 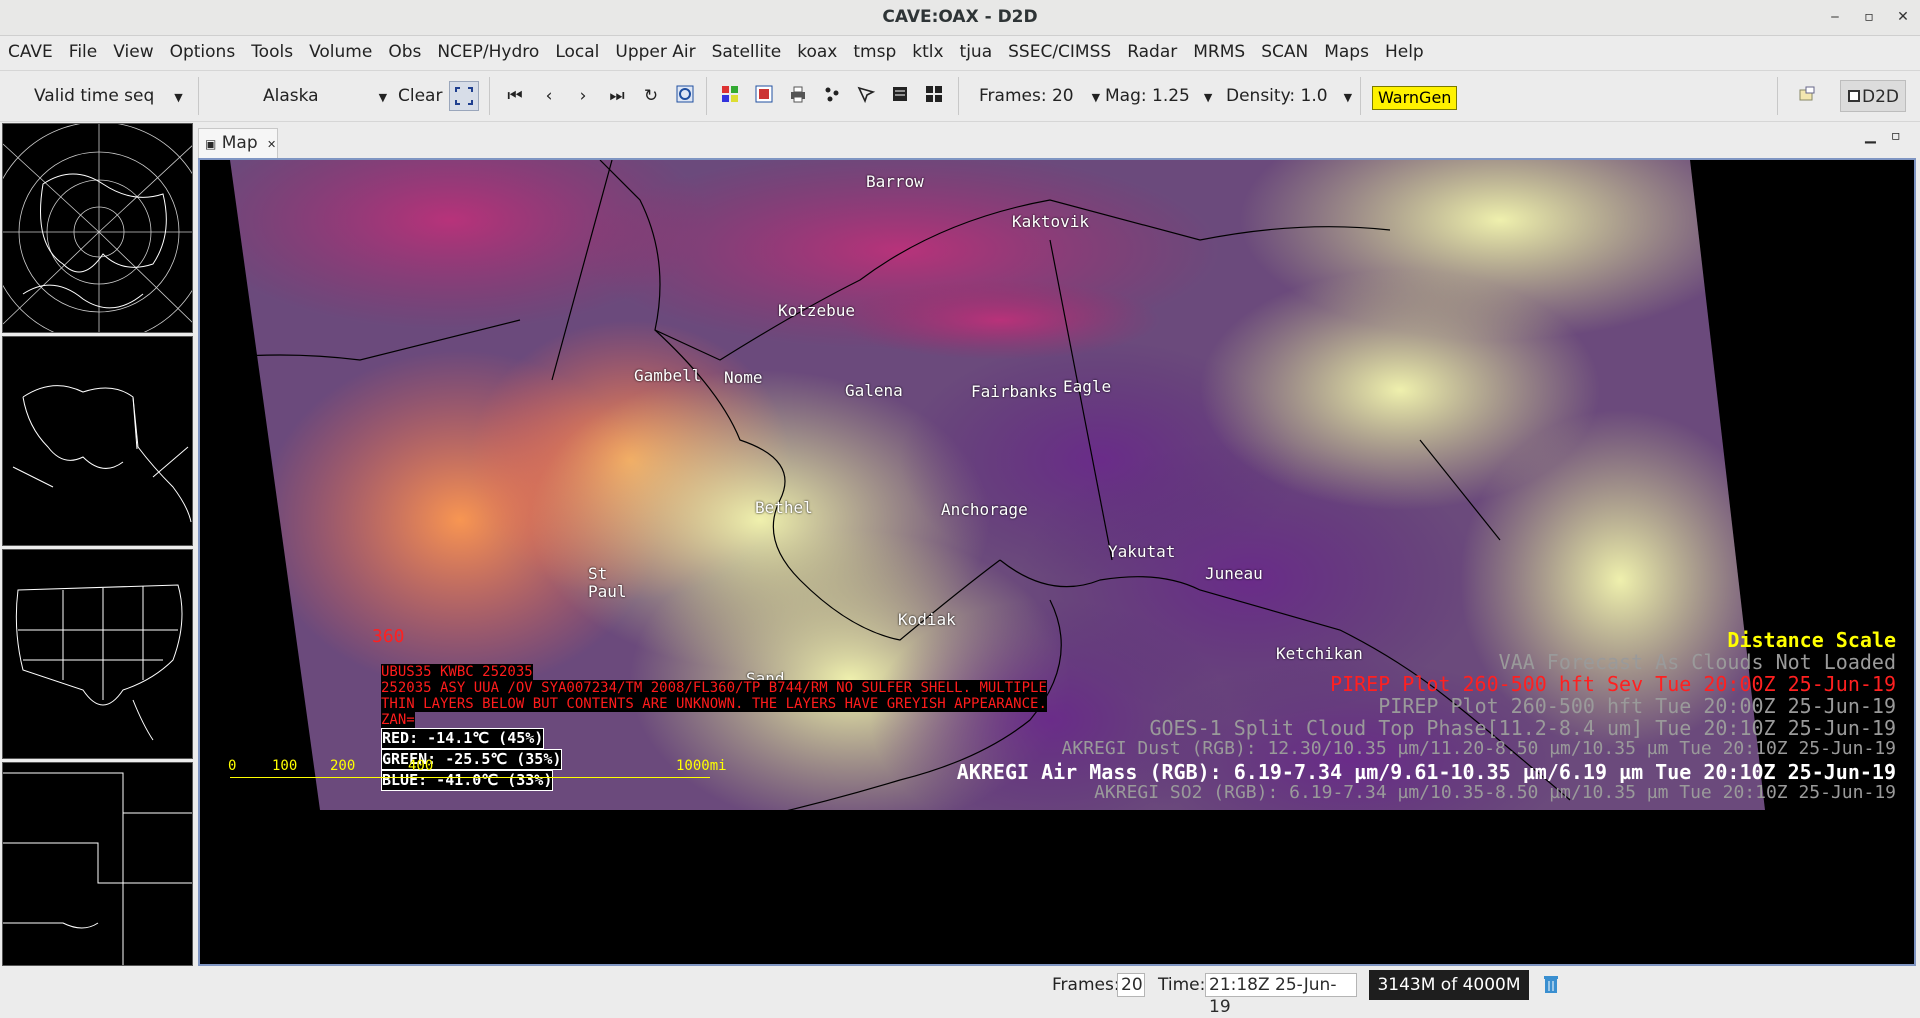 What do you see at coordinates (1059, 52) in the screenshot?
I see `menu-ssec-cimss: SSEC/CIMSS` at bounding box center [1059, 52].